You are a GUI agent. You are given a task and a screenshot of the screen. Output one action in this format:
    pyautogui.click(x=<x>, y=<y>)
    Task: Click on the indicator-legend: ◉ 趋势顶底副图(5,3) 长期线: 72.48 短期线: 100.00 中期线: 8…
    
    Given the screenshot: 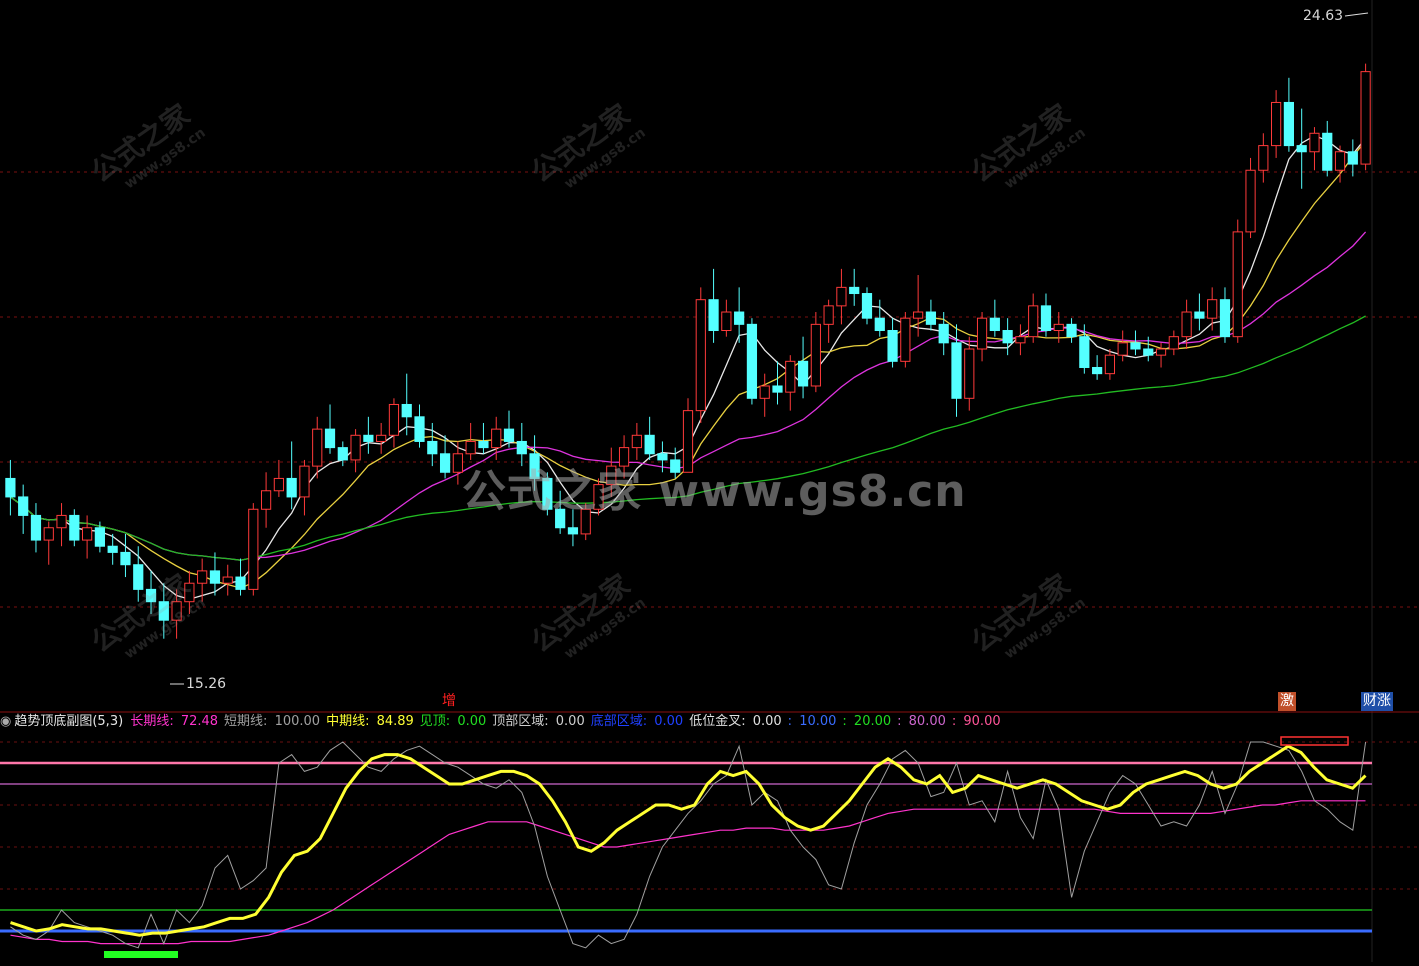 What is the action you would take?
    pyautogui.click(x=709, y=722)
    